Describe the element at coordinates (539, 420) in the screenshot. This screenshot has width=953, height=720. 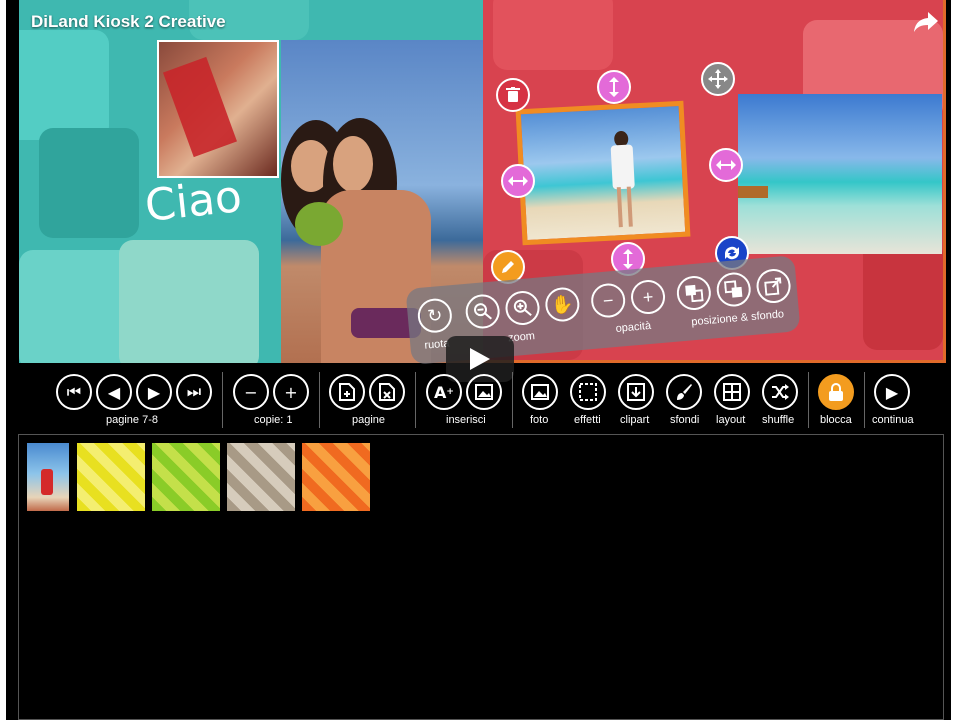
I see `foto-label: foto` at that location.